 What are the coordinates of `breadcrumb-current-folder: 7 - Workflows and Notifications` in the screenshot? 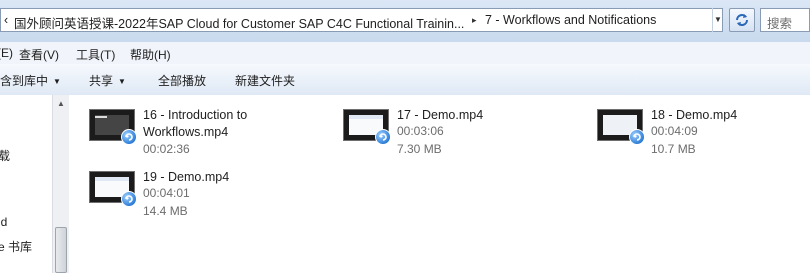 It's located at (570, 20).